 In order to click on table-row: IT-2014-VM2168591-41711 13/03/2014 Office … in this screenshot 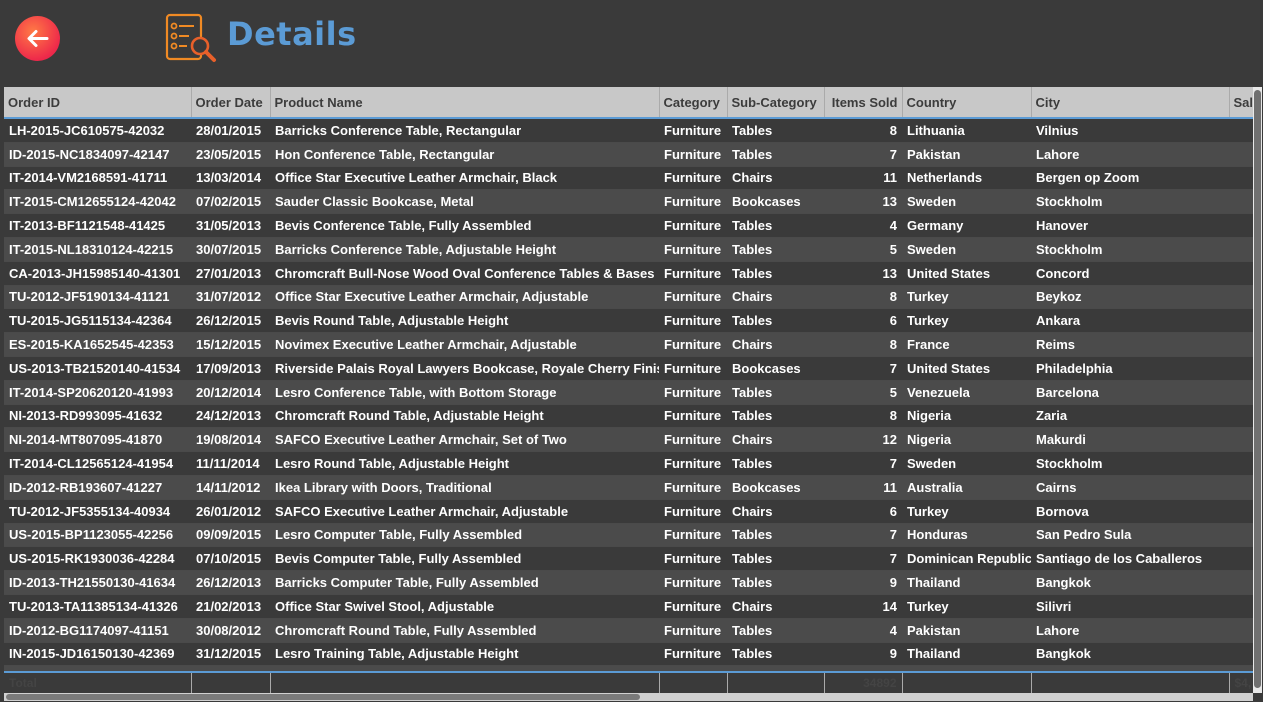, I will do `click(628, 178)`.